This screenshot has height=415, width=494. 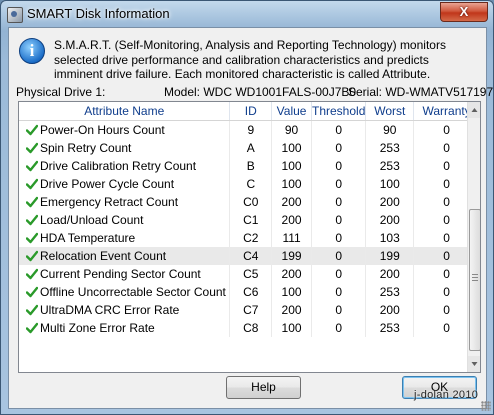 I want to click on worst-cell: 199, so click(x=390, y=256).